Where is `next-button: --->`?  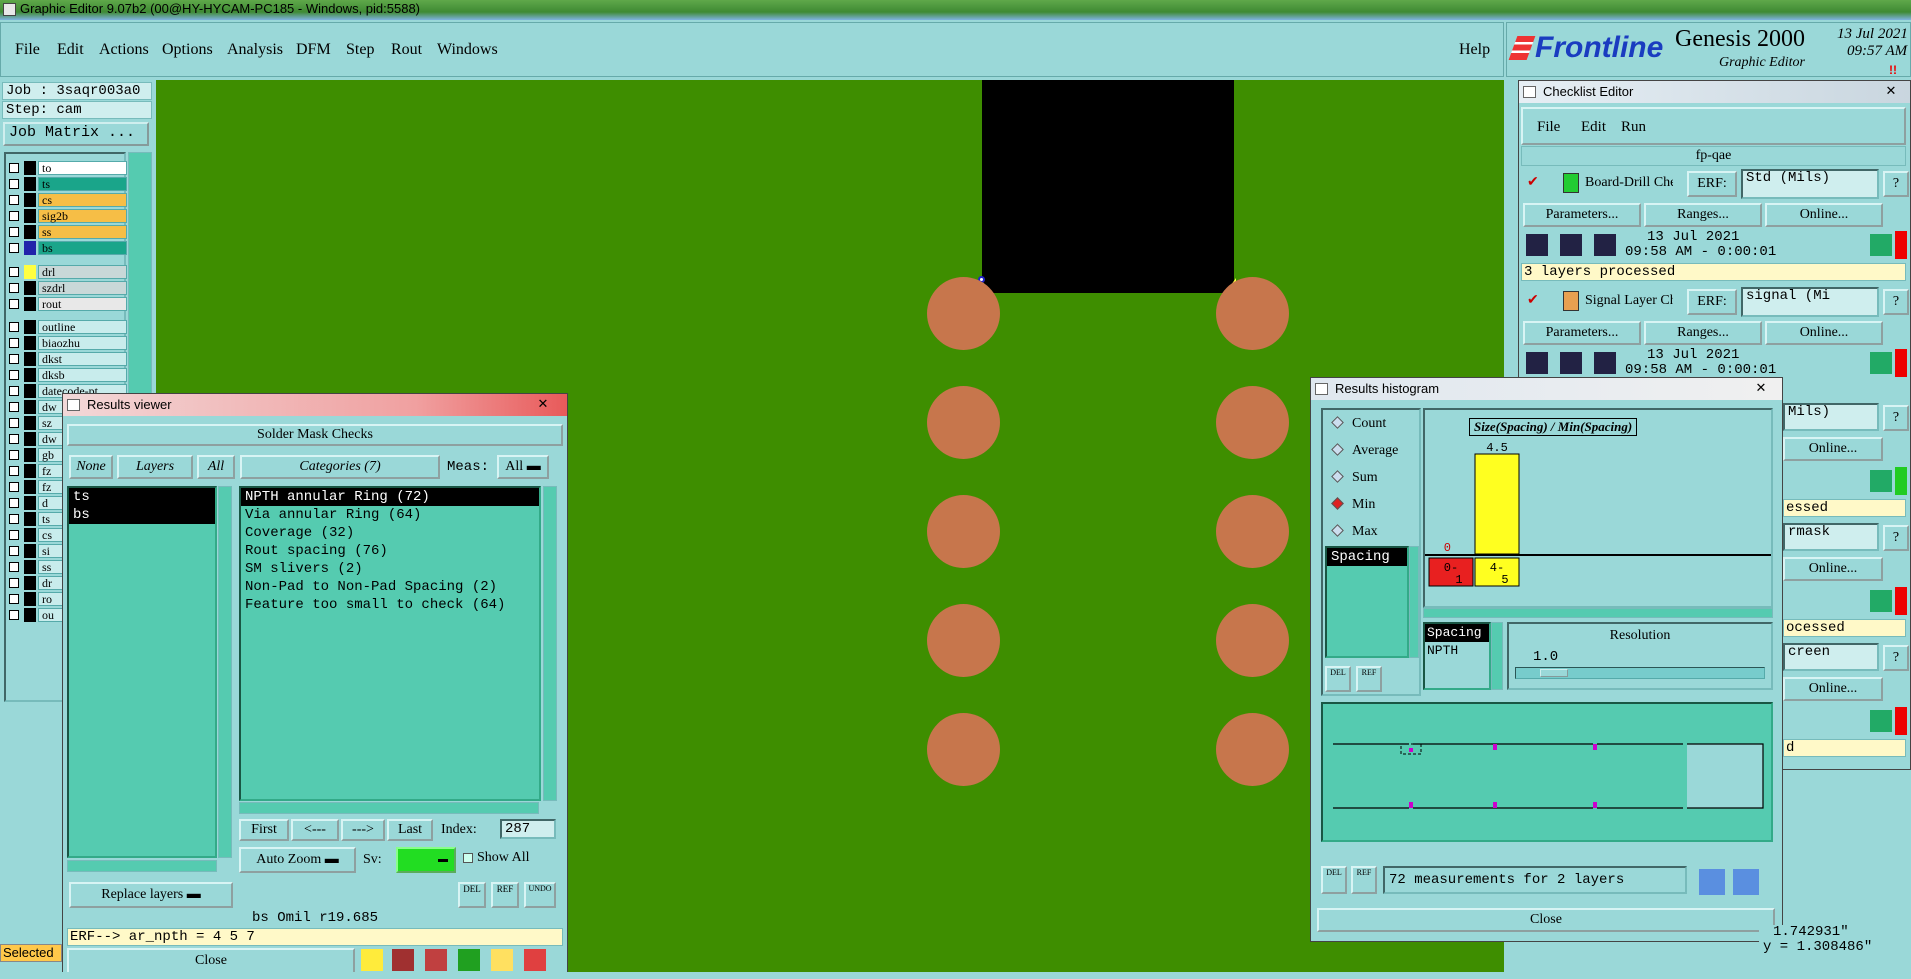
next-button: ---> is located at coordinates (363, 830).